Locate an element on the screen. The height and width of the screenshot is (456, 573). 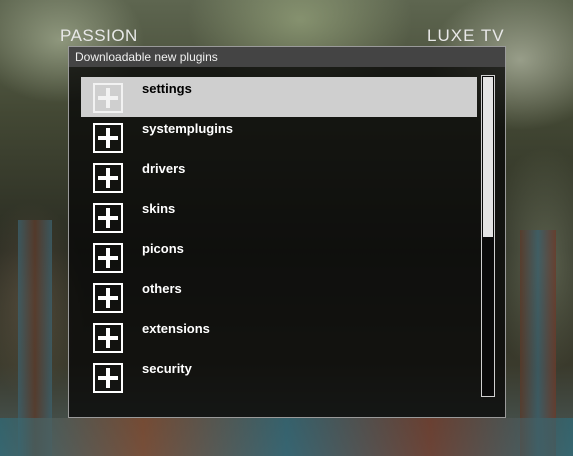
list-item-security: security is located at coordinates (279, 377).